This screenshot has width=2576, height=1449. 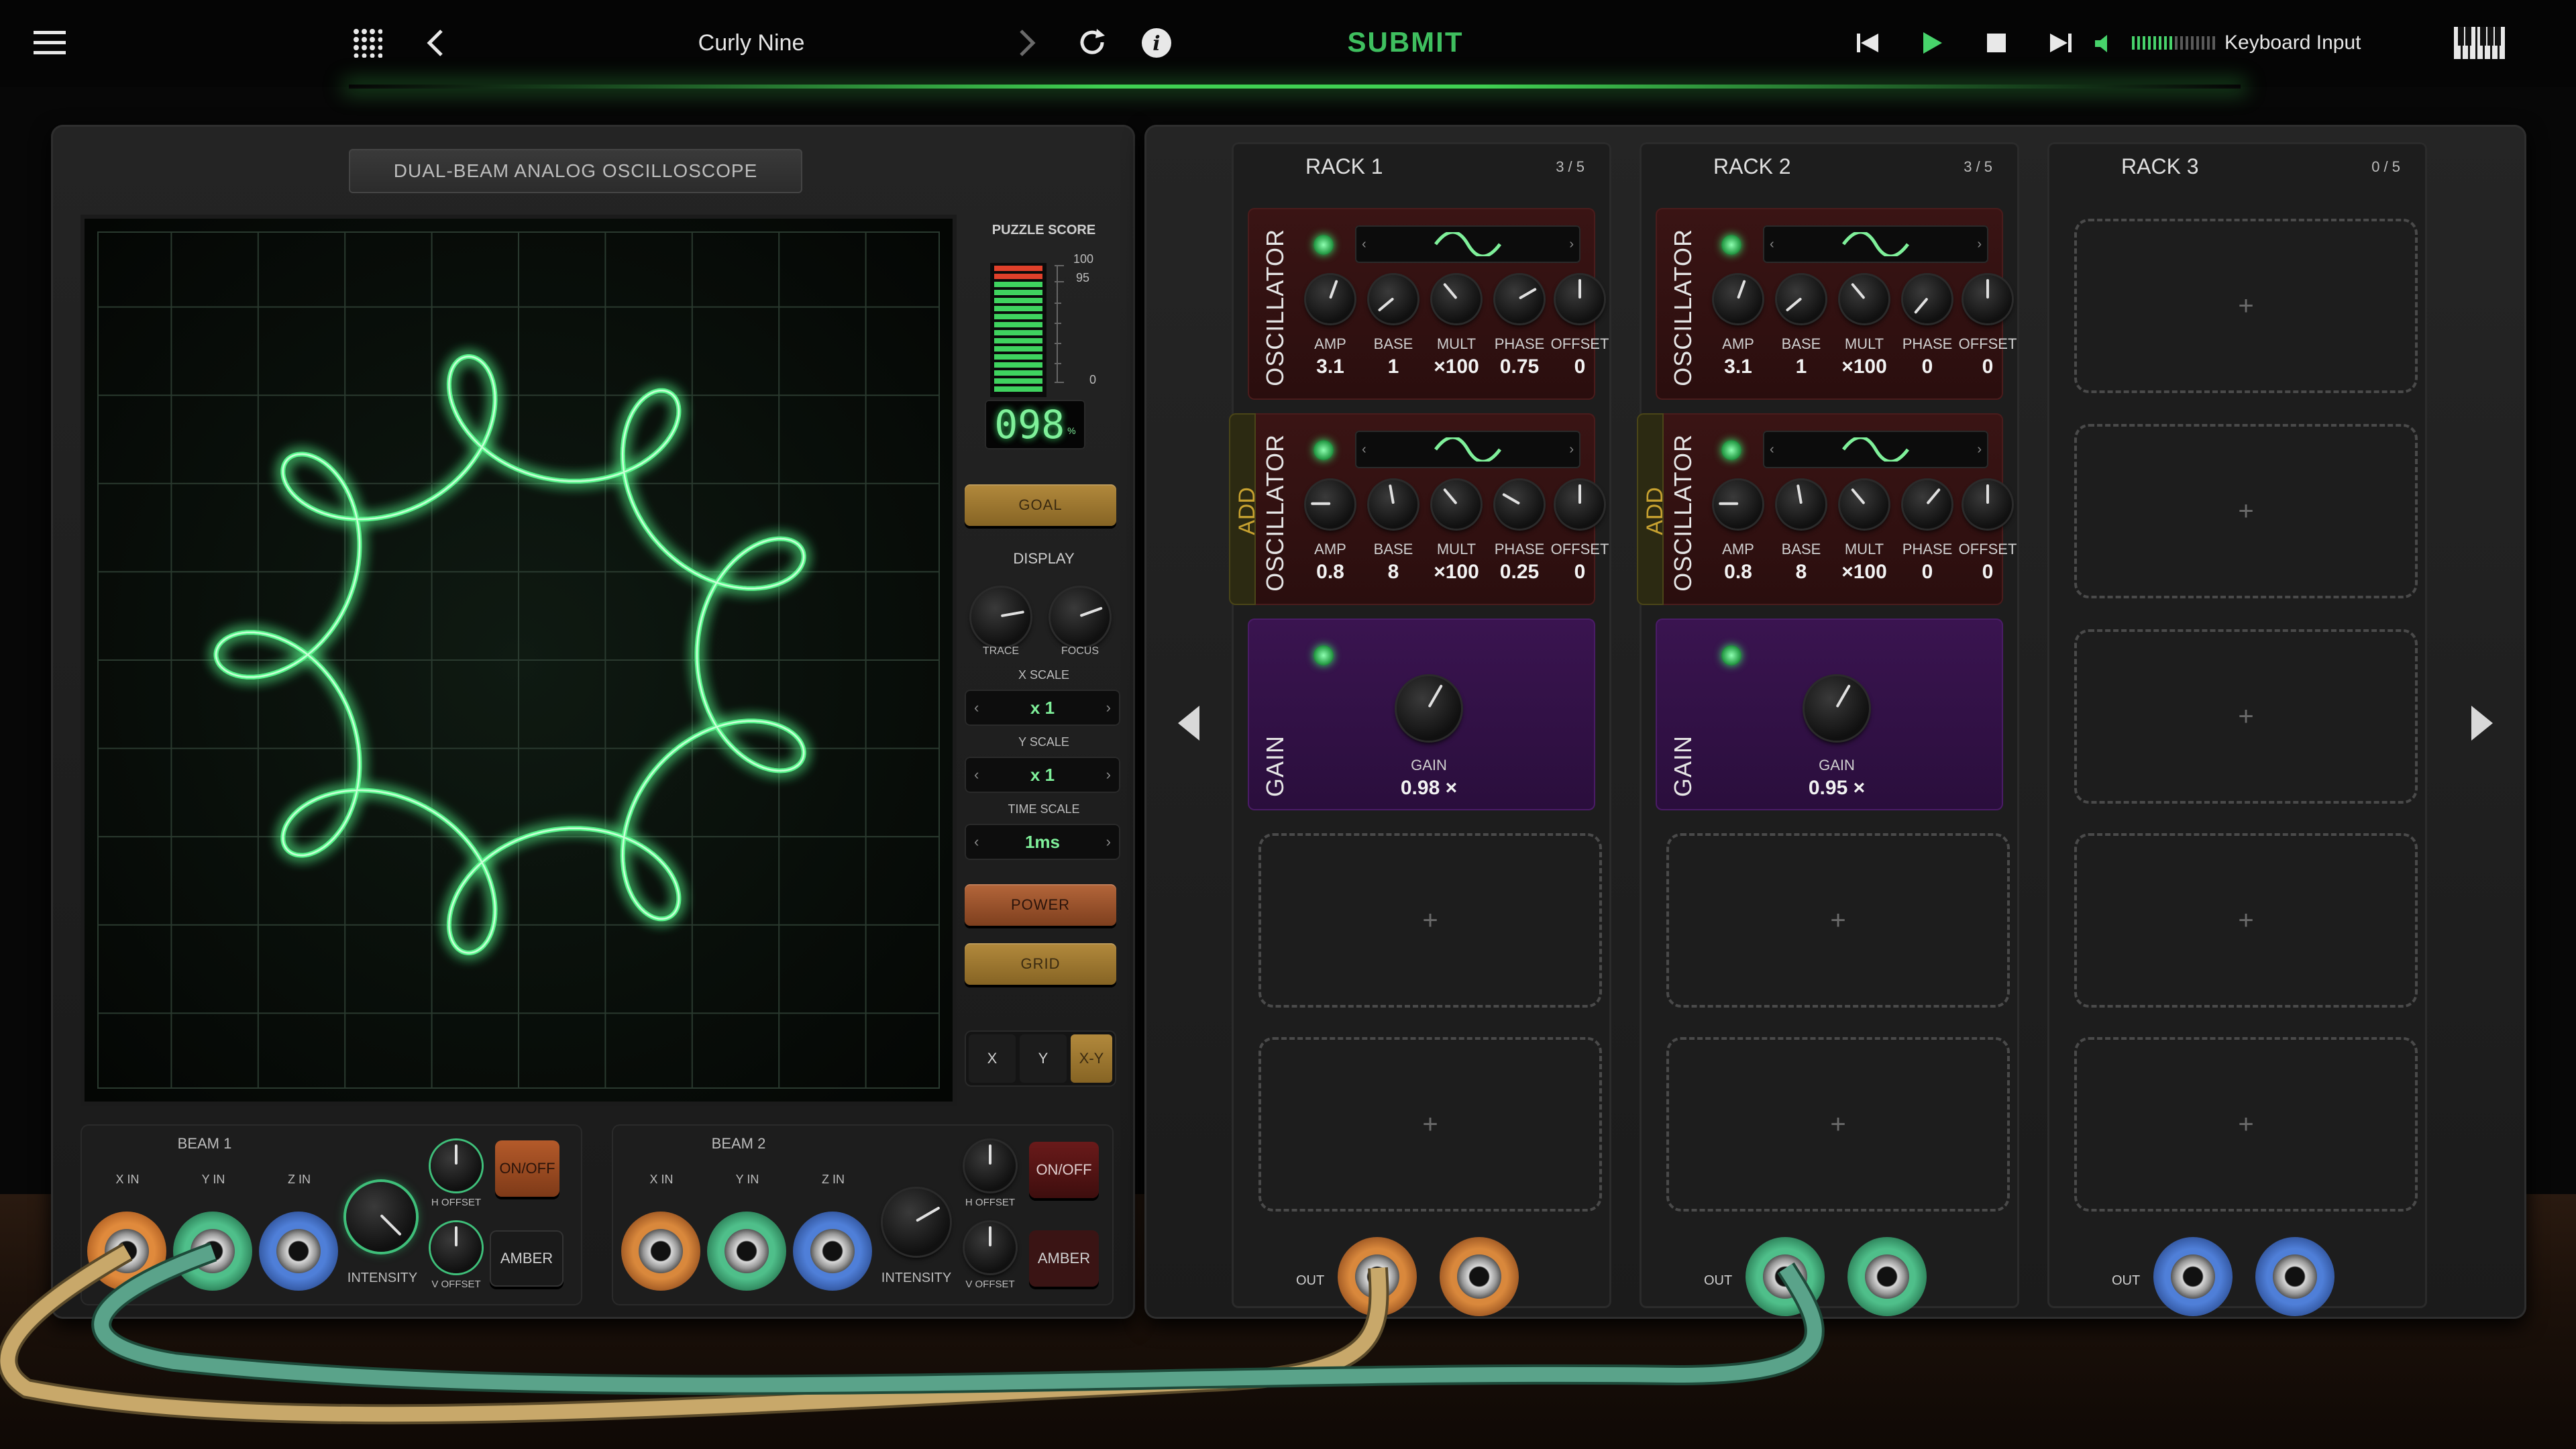 What do you see at coordinates (50, 43) in the screenshot?
I see `menu-icon` at bounding box center [50, 43].